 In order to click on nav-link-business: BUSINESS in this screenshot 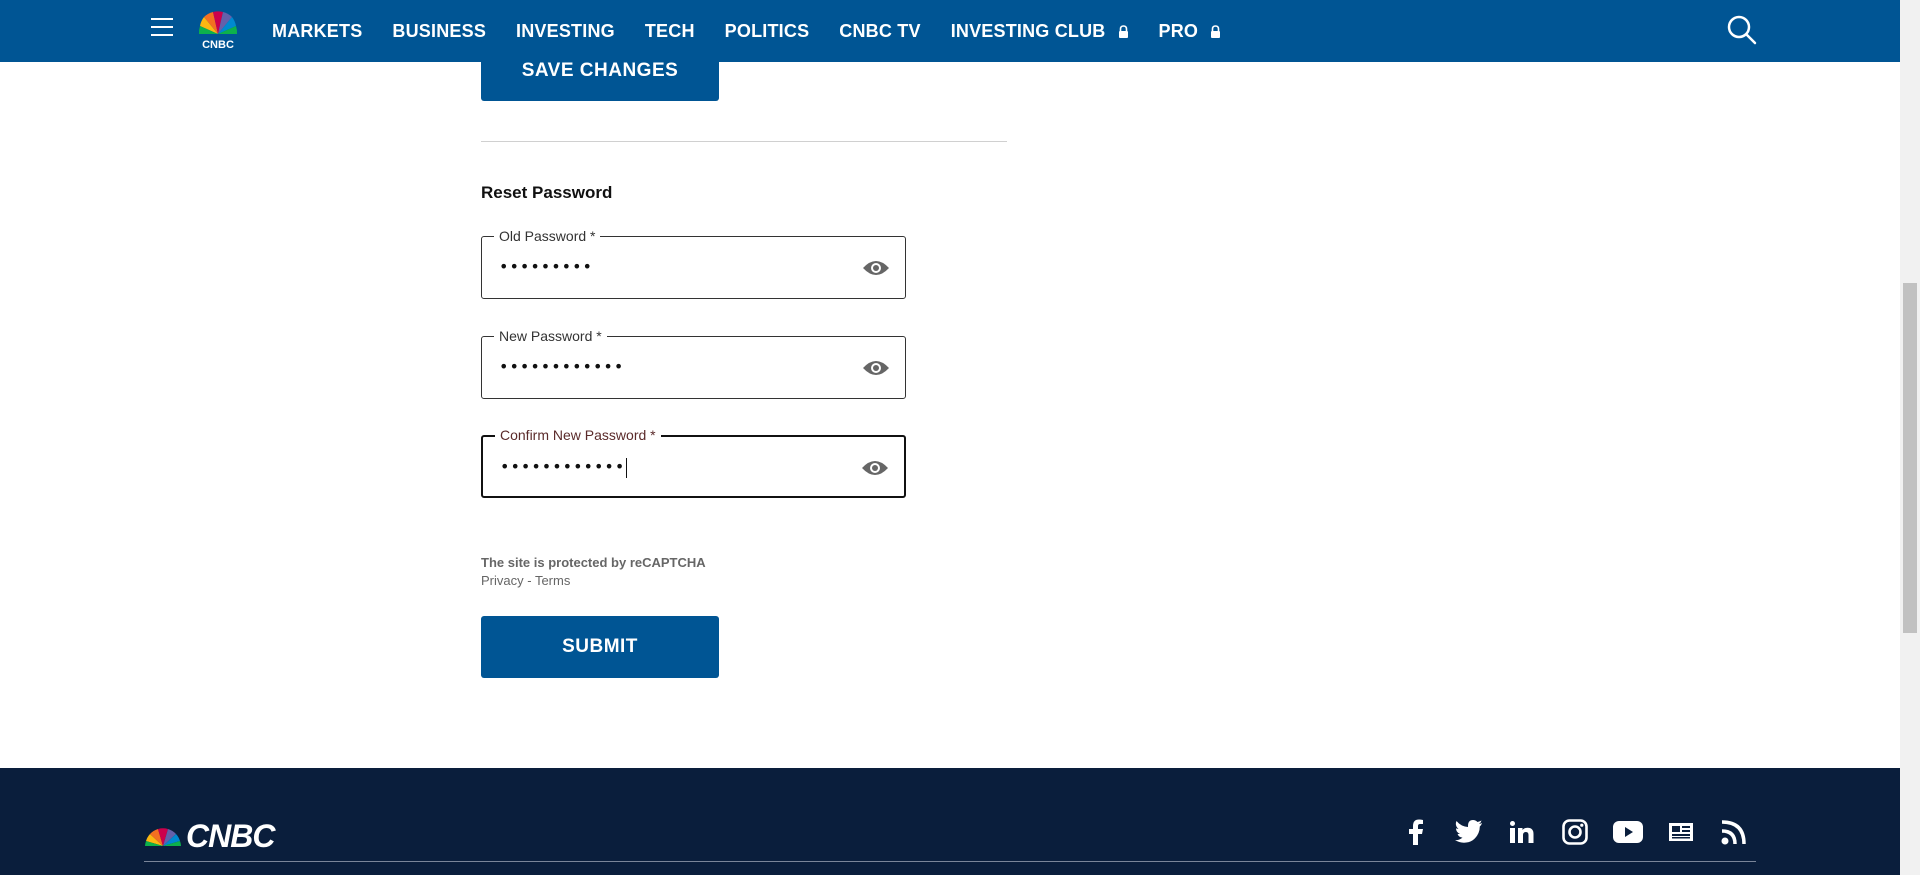, I will do `click(439, 31)`.